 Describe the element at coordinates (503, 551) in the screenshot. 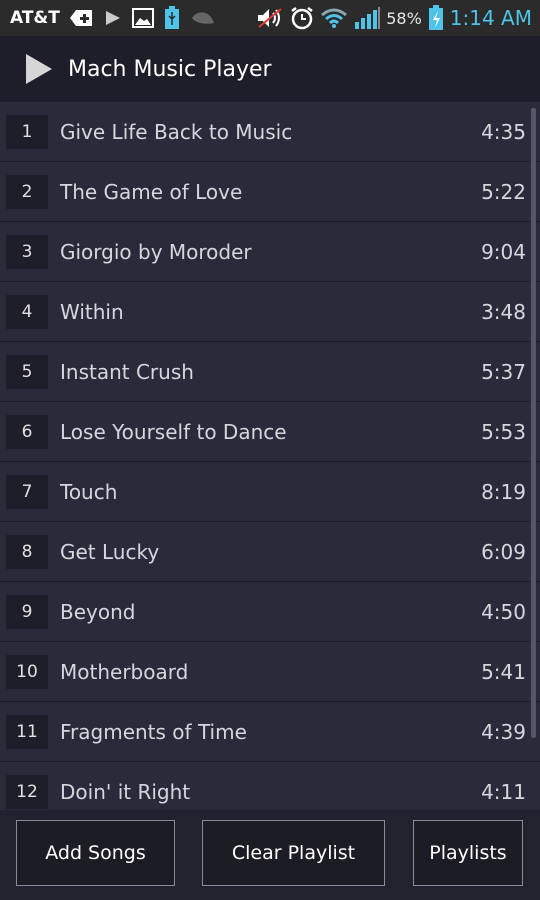

I see `track-duration: 6:09` at that location.